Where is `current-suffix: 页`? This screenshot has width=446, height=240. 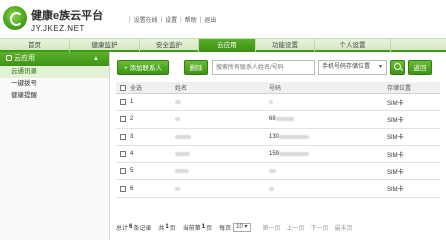 current-suffix: 页 is located at coordinates (209, 228).